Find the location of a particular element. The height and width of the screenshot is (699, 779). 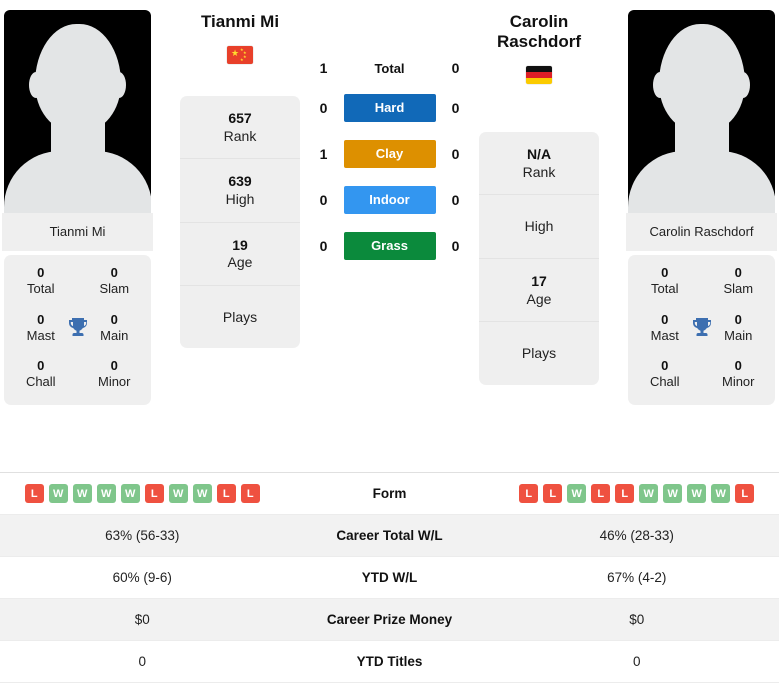

left-stat-age: 19 Age is located at coordinates (240, 254).